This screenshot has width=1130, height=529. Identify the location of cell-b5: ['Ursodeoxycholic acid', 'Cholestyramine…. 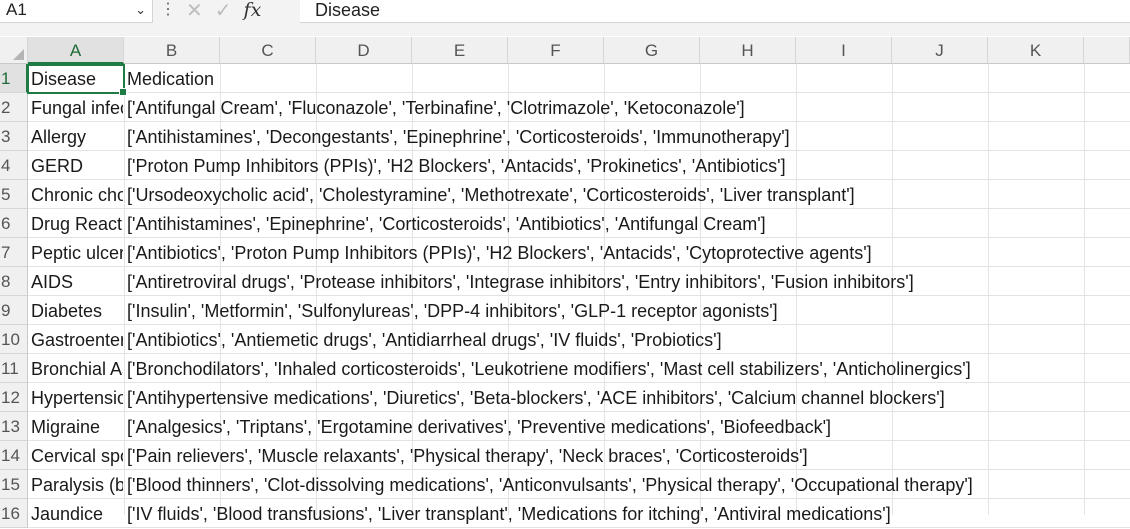
(491, 194).